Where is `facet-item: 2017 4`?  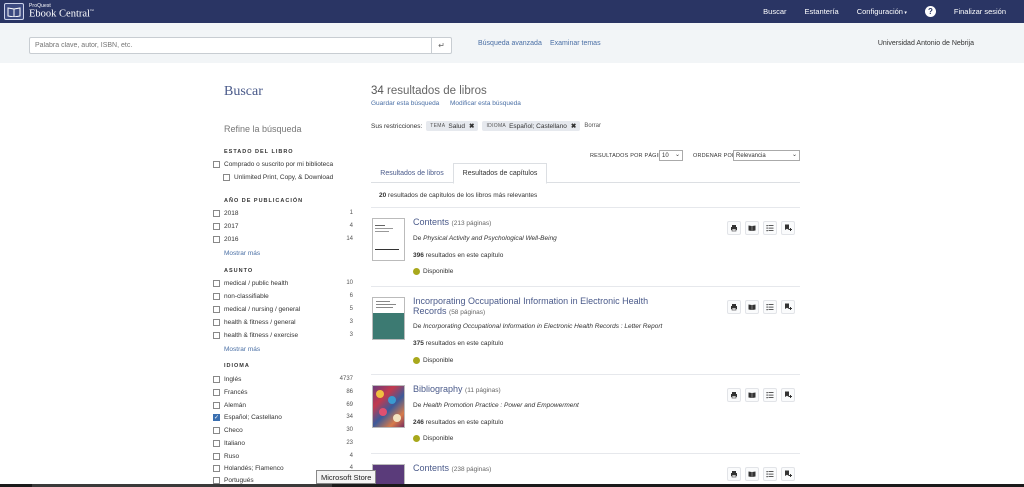
facet-item: 2017 4 is located at coordinates (283, 226).